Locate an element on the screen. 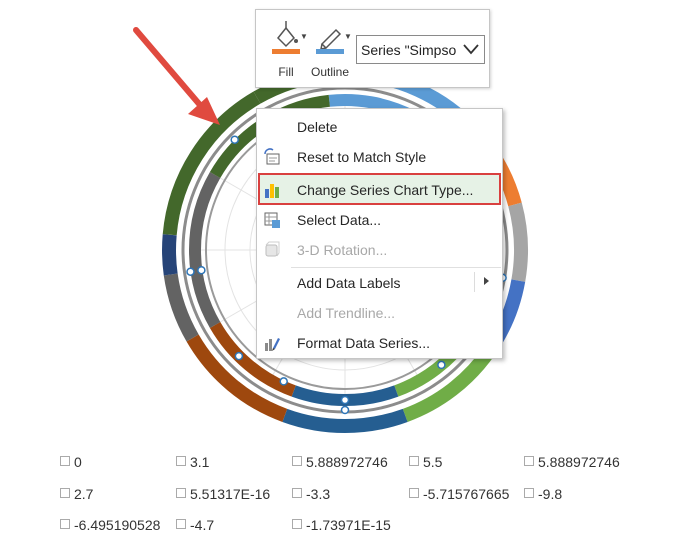 The width and height of the screenshot is (689, 542). legend-item: -6.495190528 is located at coordinates (110, 525).